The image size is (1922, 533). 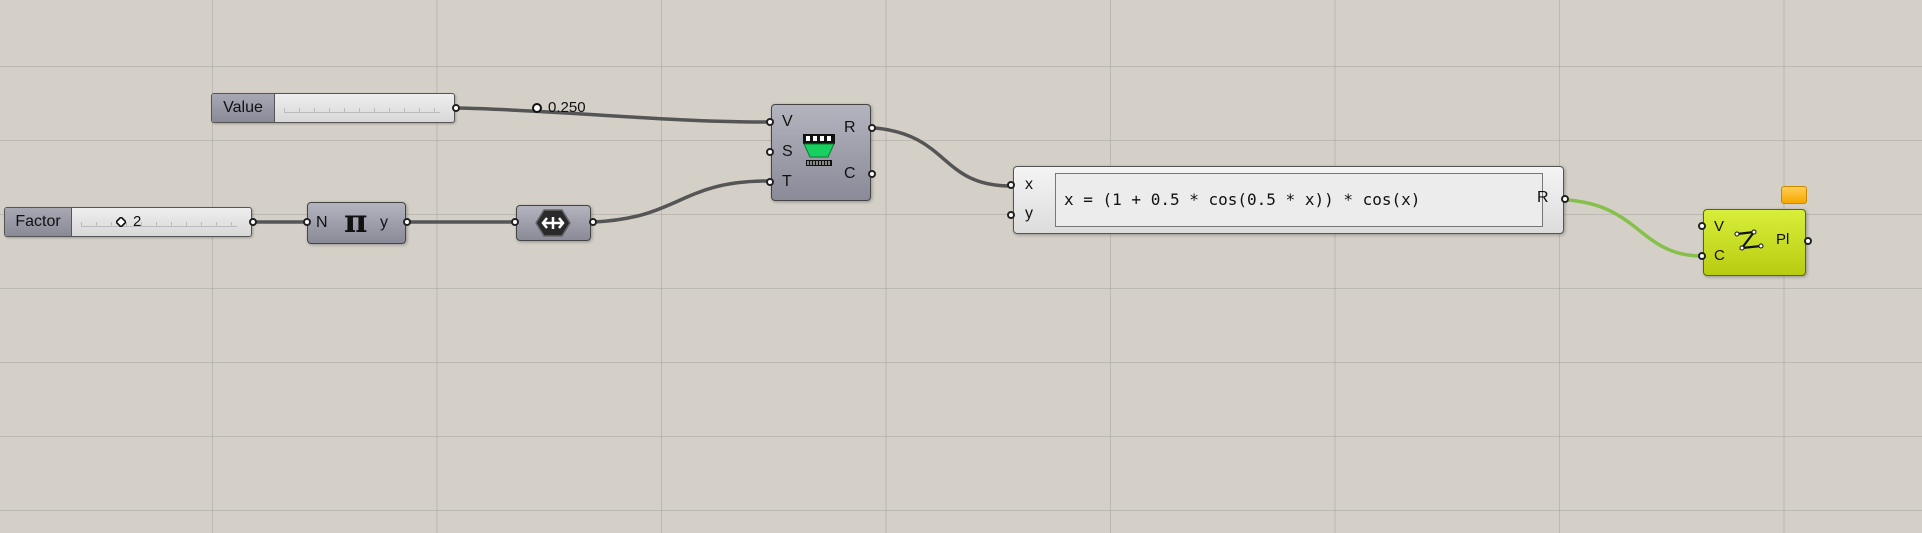 What do you see at coordinates (1634, 228) in the screenshot?
I see `wire-expression-to-polyline` at bounding box center [1634, 228].